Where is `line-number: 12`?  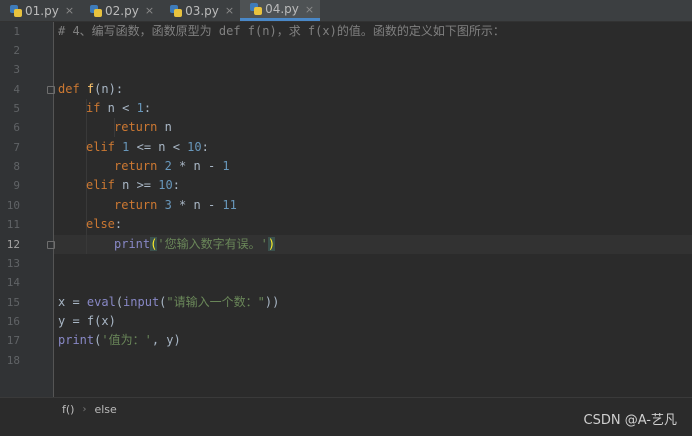
line-number: 12 is located at coordinates (13, 244).